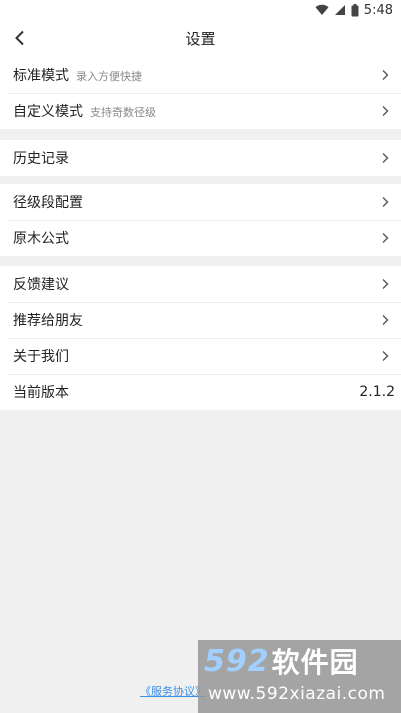 This screenshot has width=401, height=713. Describe the element at coordinates (200, 10) in the screenshot. I see `status-bar: 5:48` at that location.